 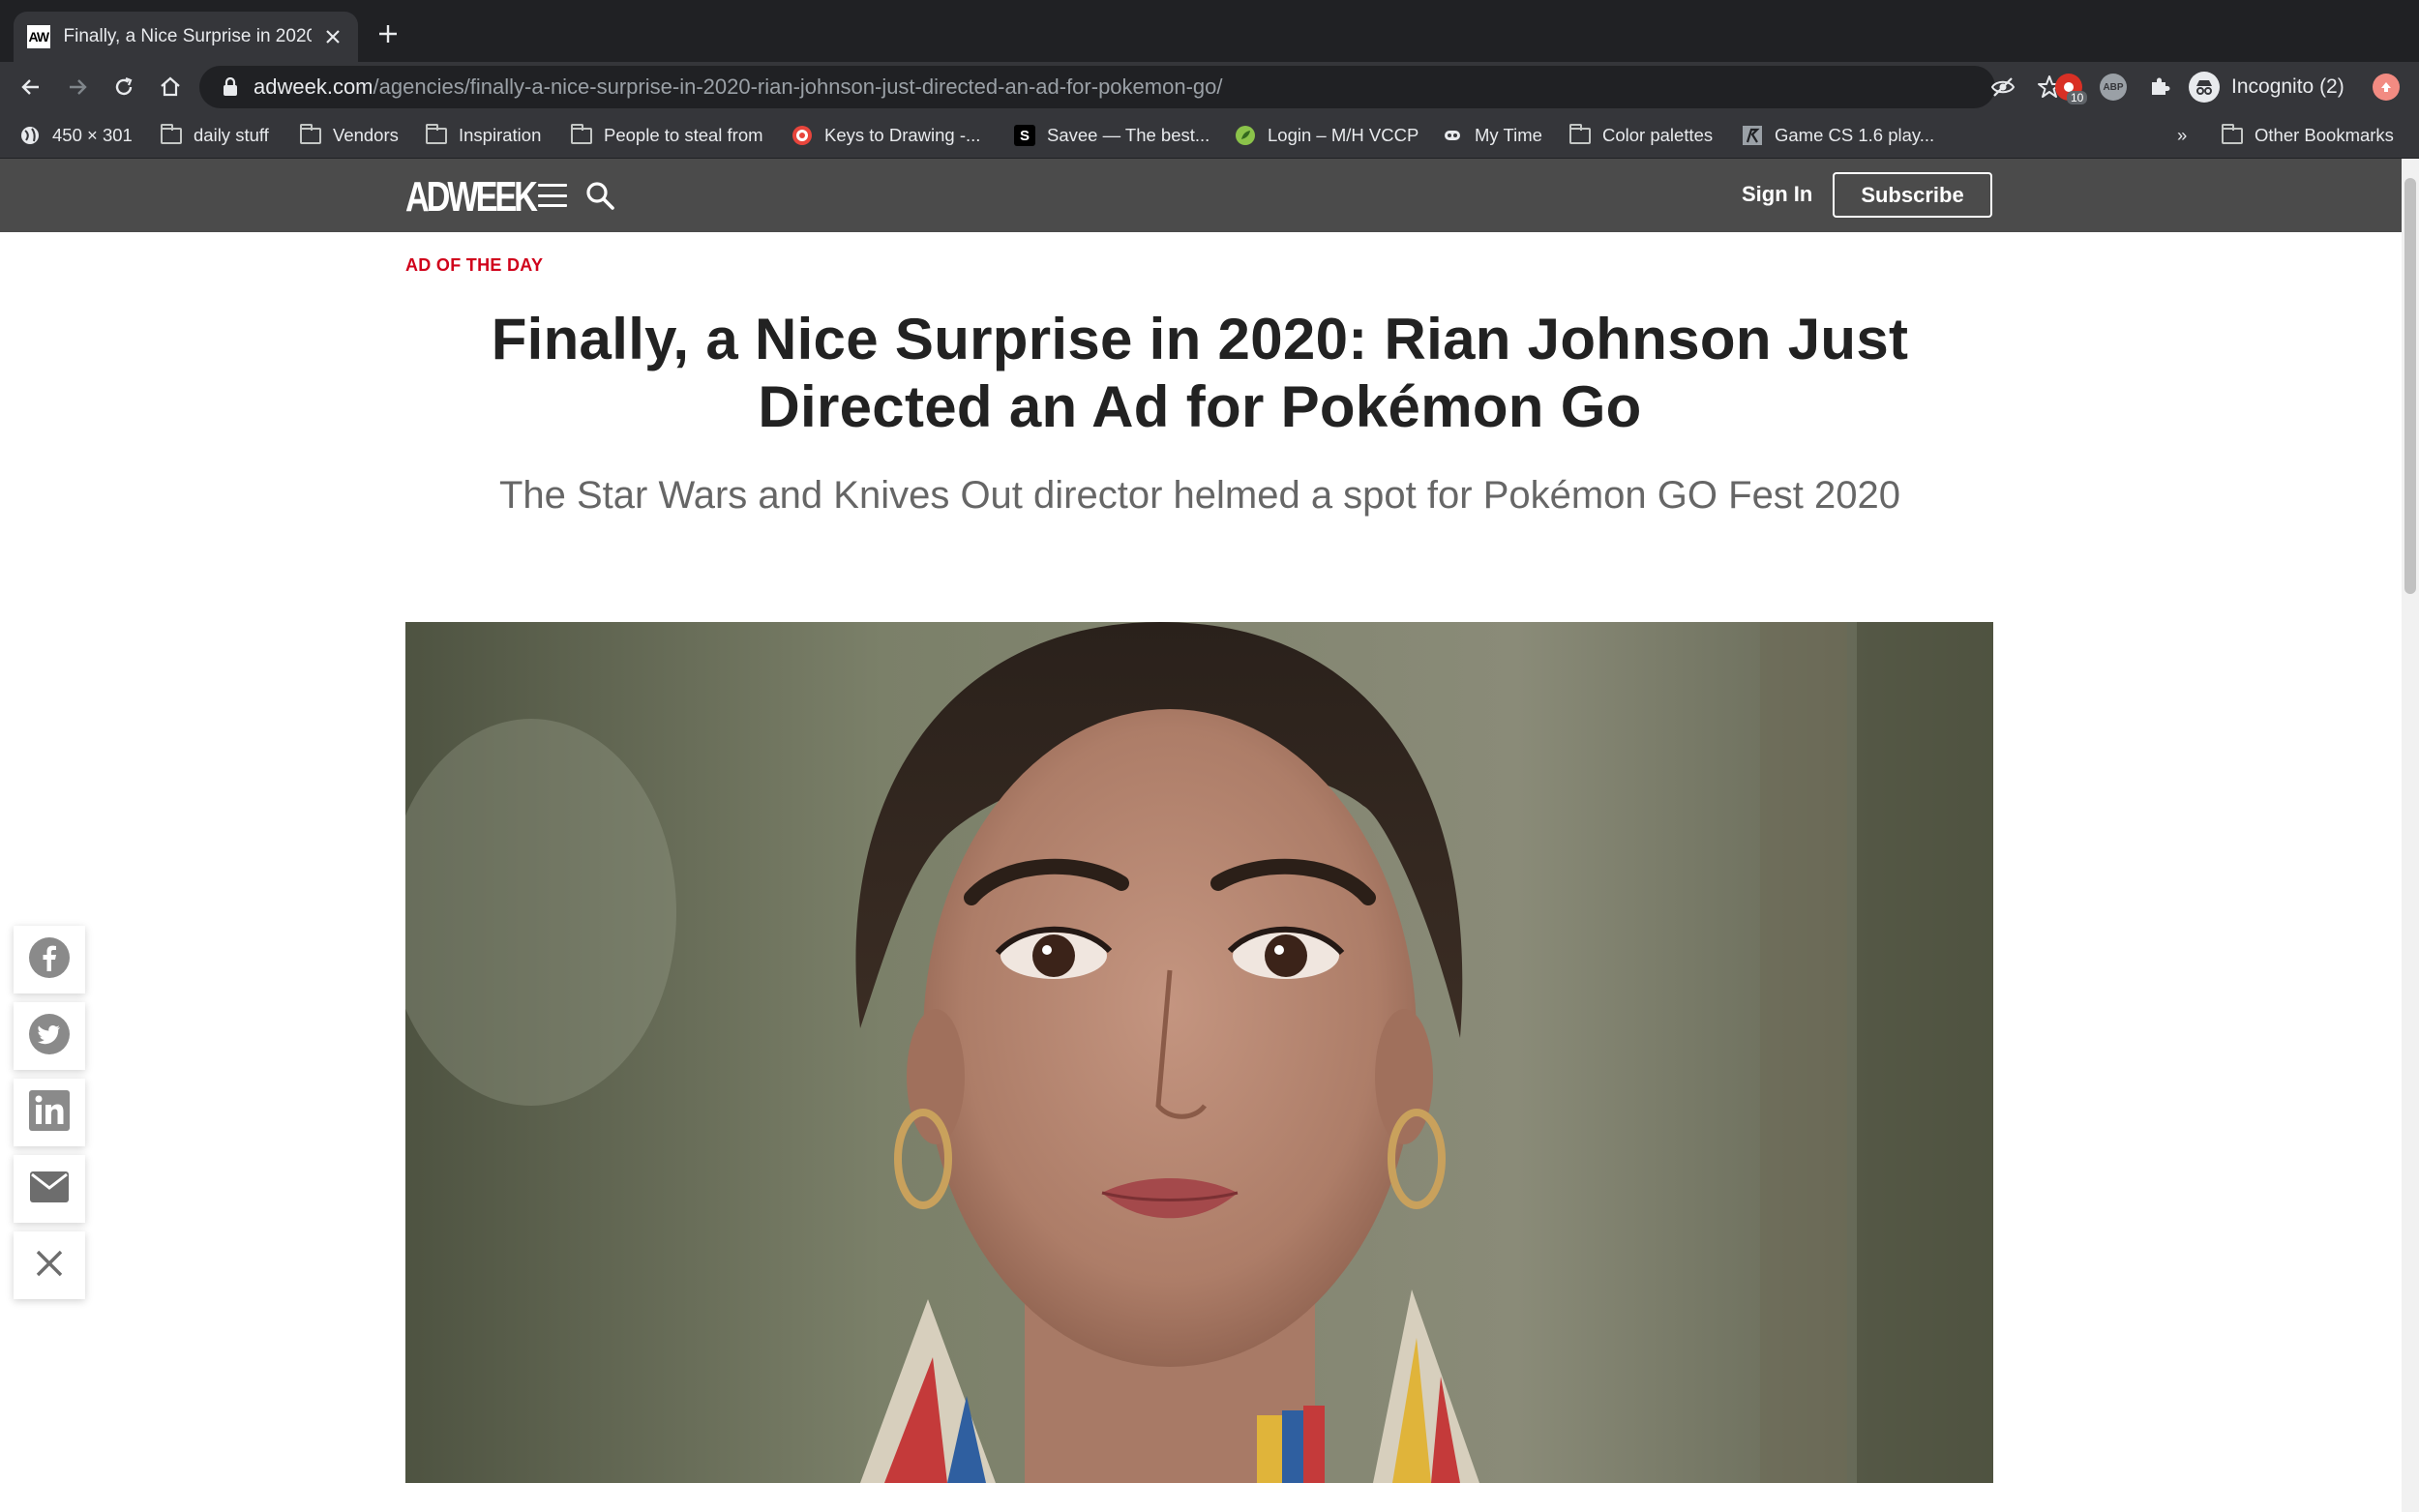 I want to click on linkedin-share-button, so click(x=50, y=1112).